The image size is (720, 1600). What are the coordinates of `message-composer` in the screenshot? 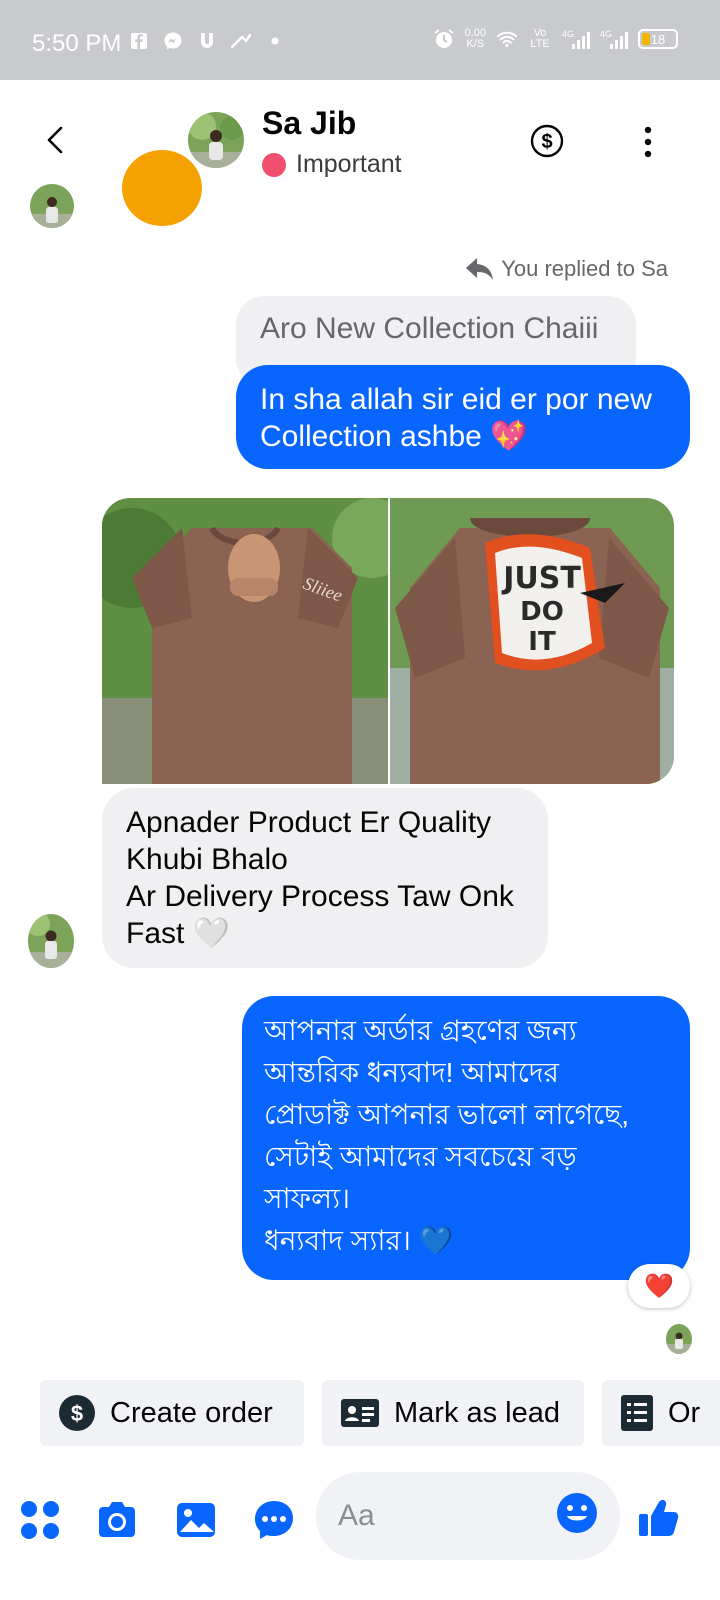 It's located at (360, 1521).